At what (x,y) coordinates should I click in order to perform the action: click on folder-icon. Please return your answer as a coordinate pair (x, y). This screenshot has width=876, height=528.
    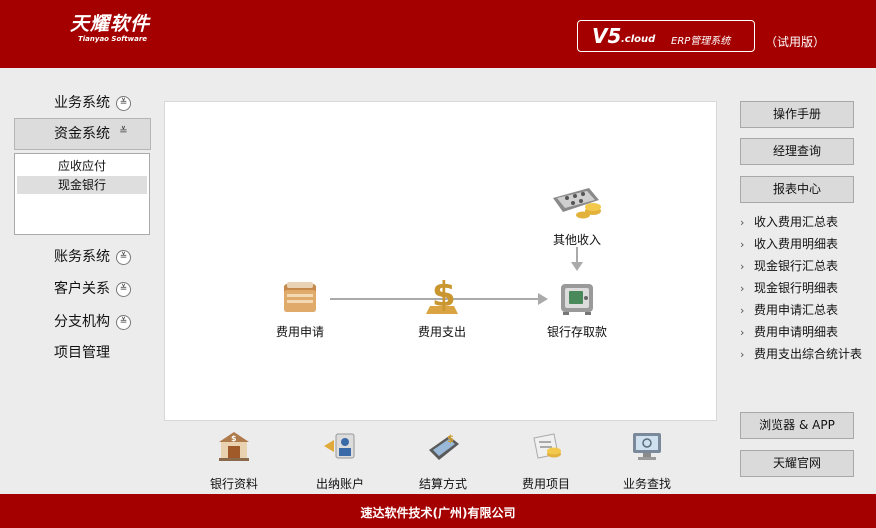
    Looking at the image, I should click on (300, 297).